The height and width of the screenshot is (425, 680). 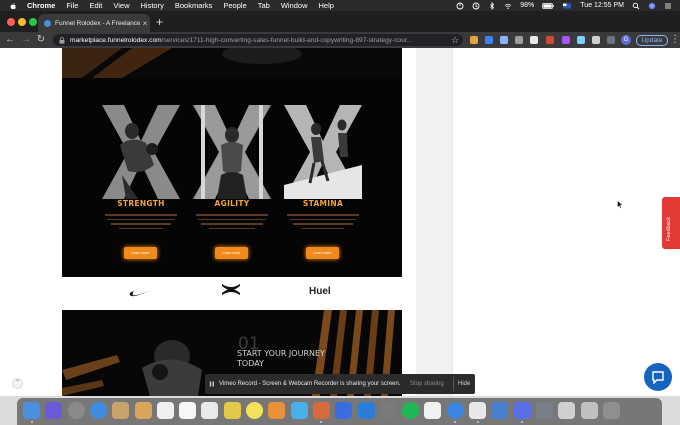 What do you see at coordinates (22, 22) in the screenshot?
I see `window-minimize-button` at bounding box center [22, 22].